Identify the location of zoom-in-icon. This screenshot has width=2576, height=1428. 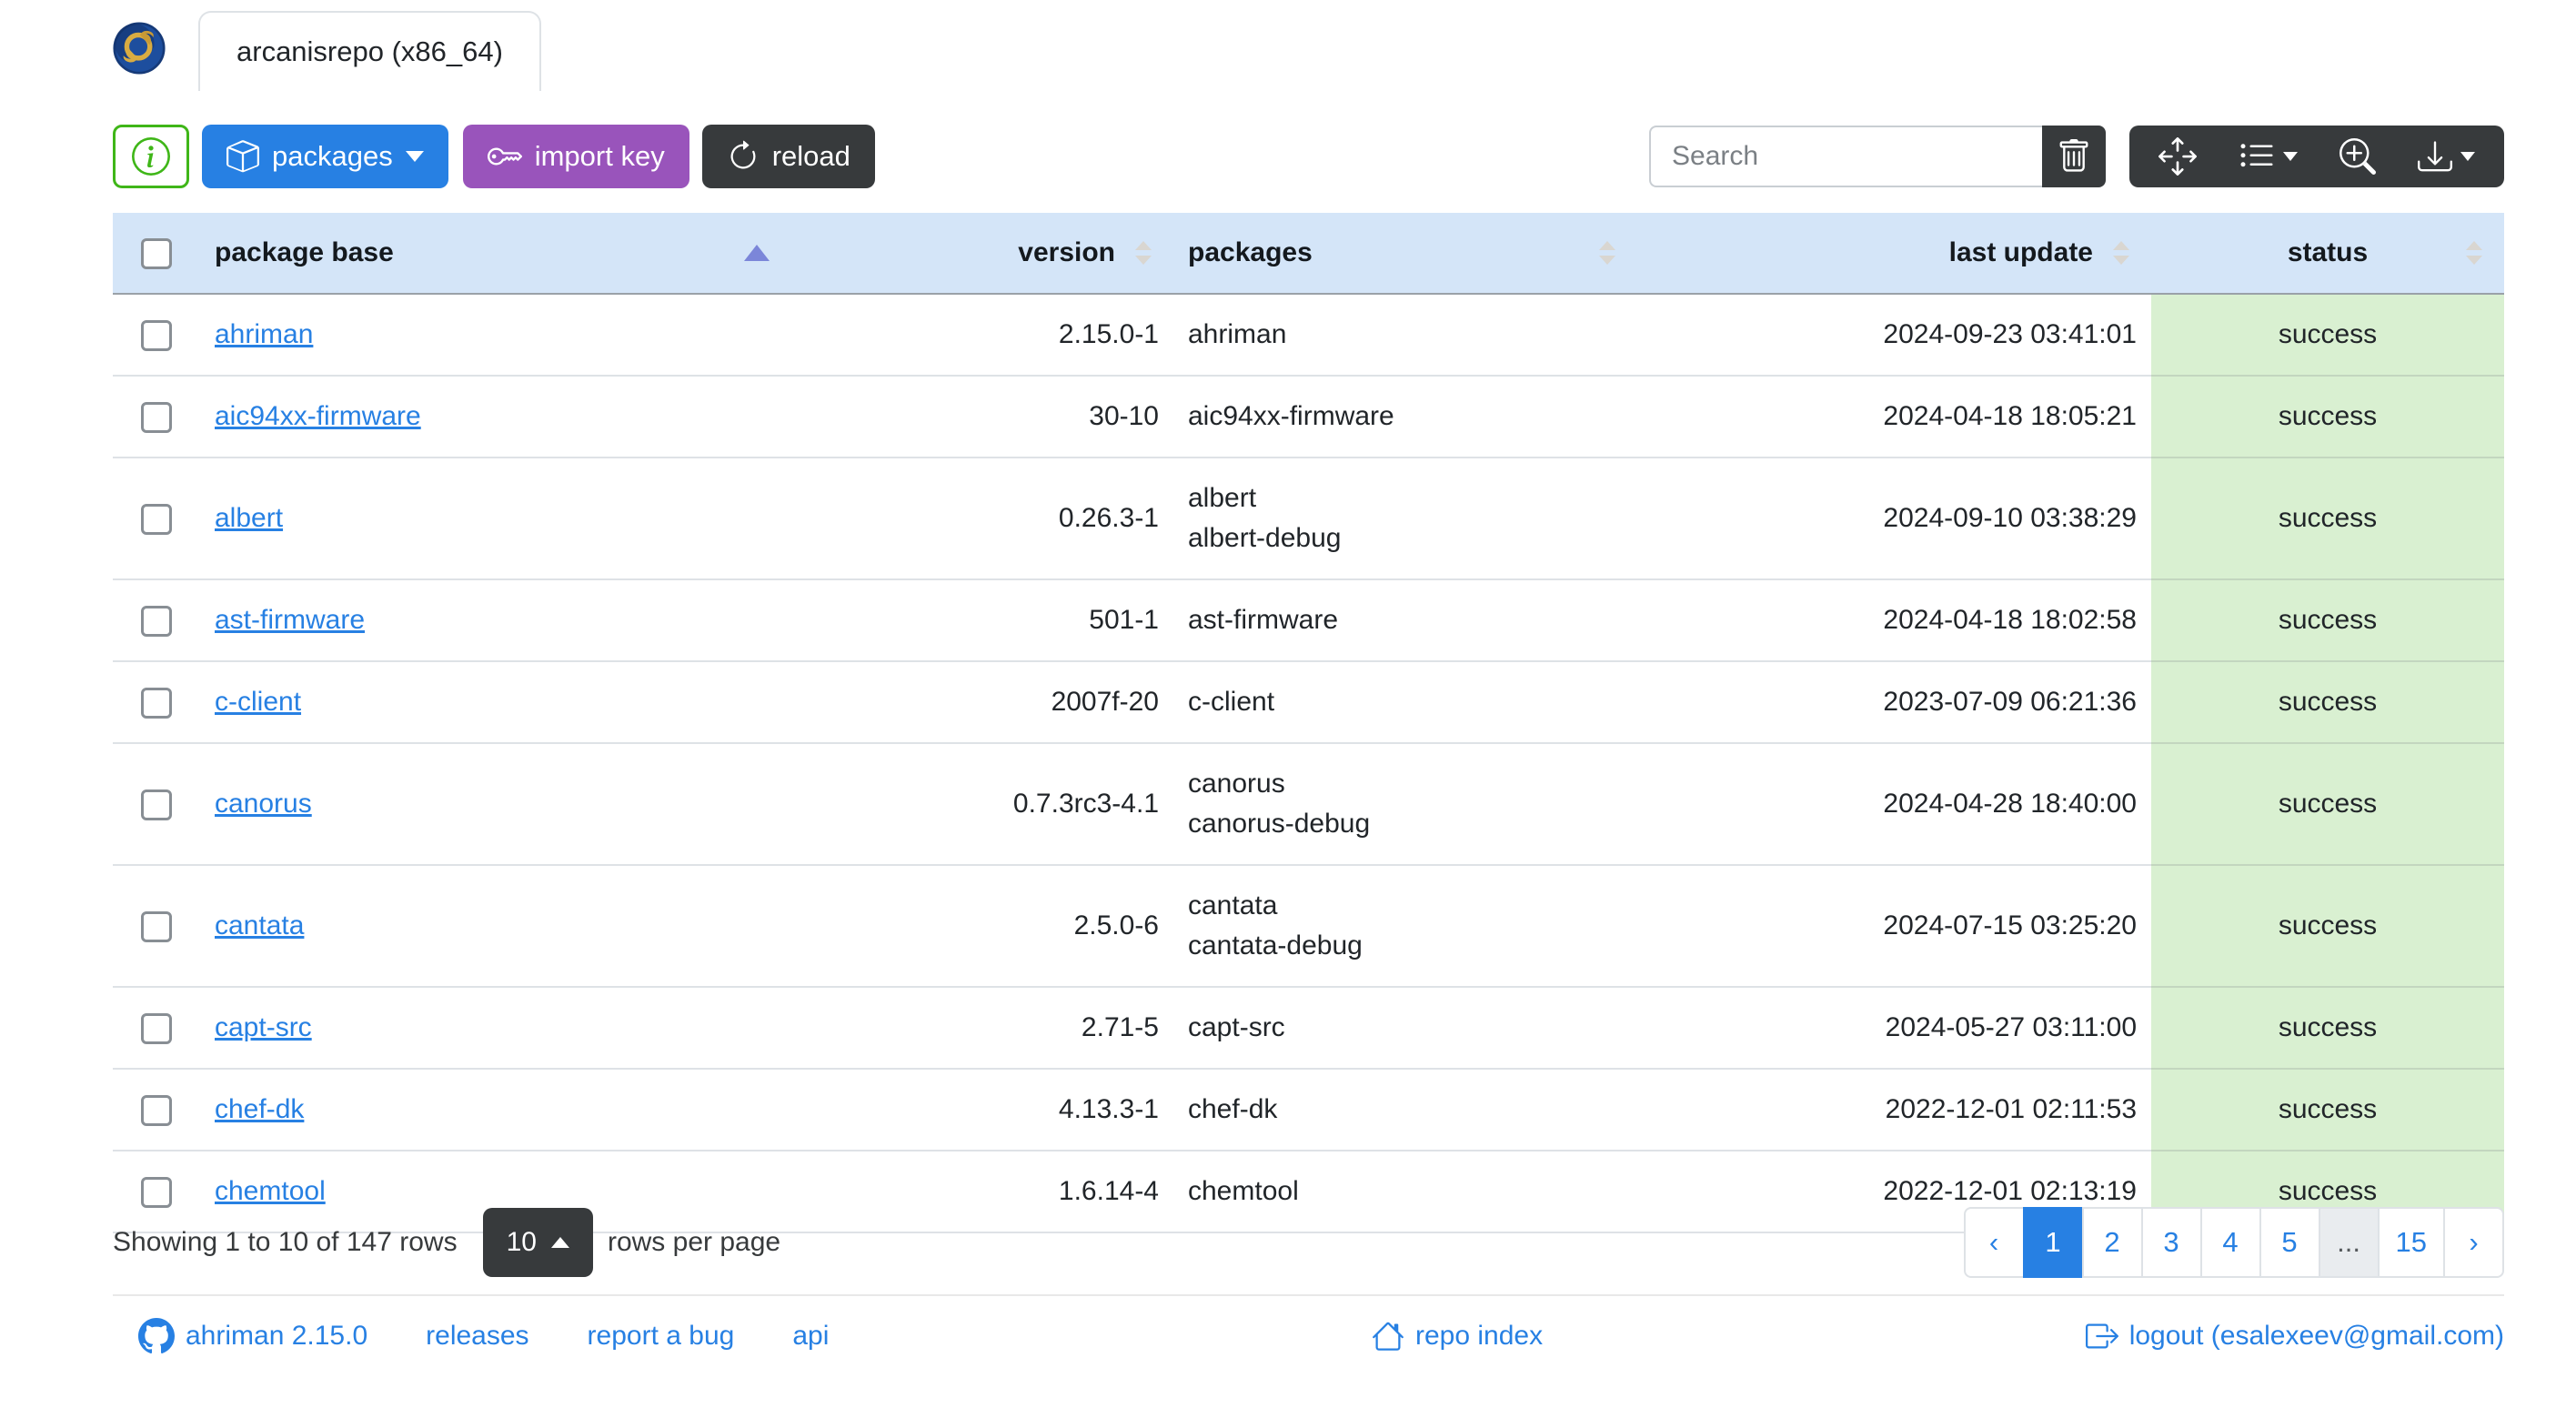
(2358, 156).